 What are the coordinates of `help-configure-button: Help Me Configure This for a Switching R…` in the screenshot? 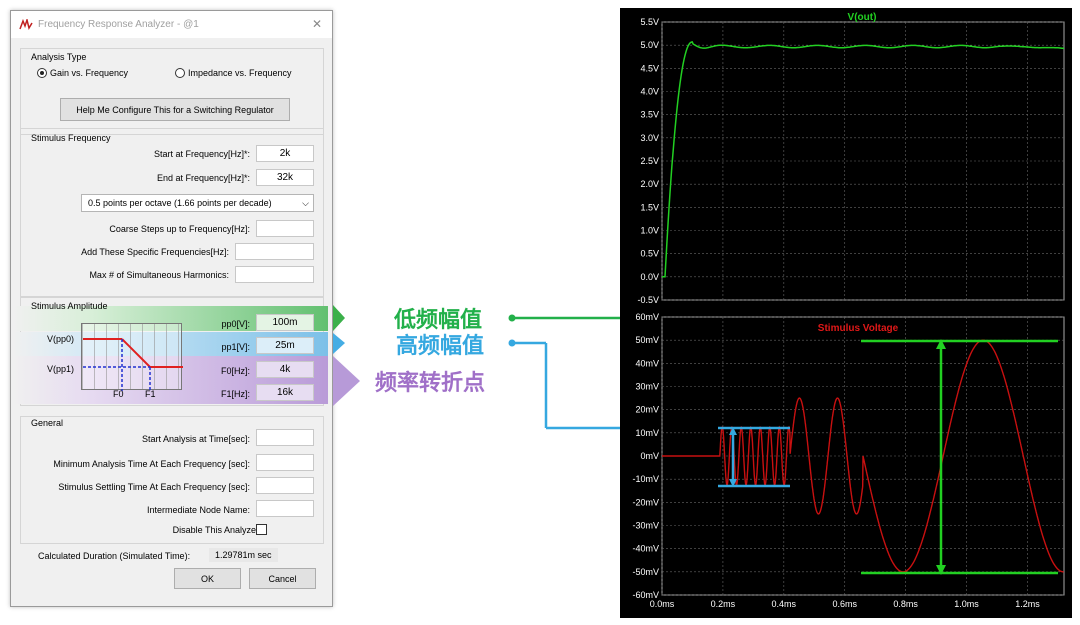 It's located at (175, 109).